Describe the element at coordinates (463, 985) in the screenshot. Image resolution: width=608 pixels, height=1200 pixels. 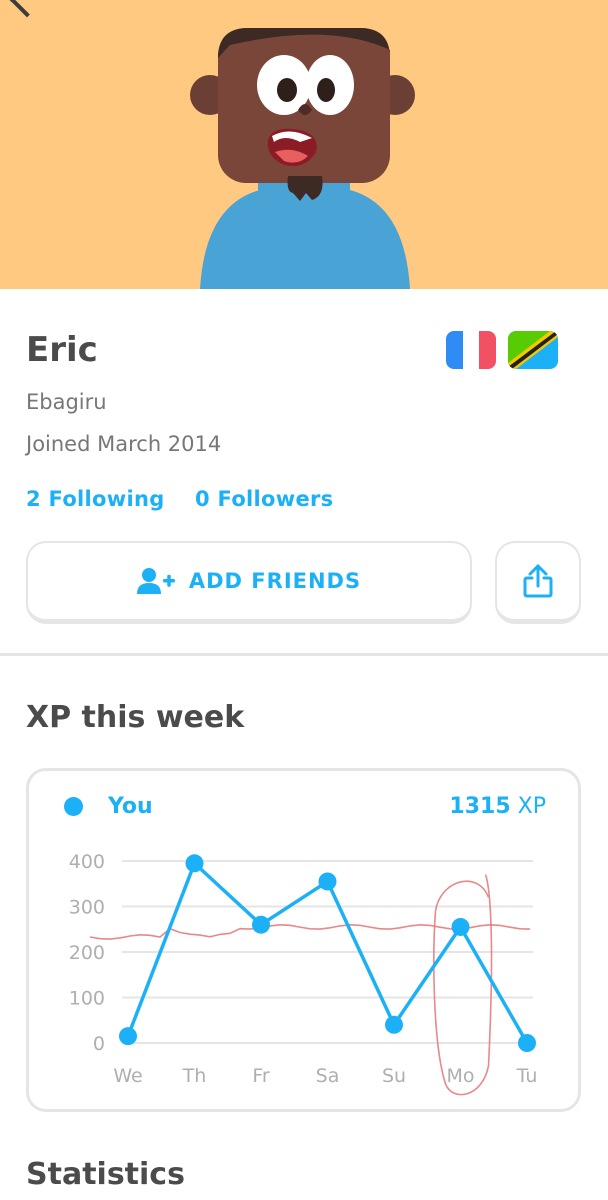
I see `annotation-circle` at that location.